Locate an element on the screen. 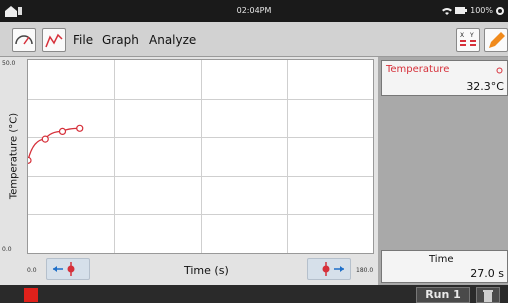 This screenshot has width=508, height=303. toolbar: File Graph Analyze X Y is located at coordinates (254, 39).